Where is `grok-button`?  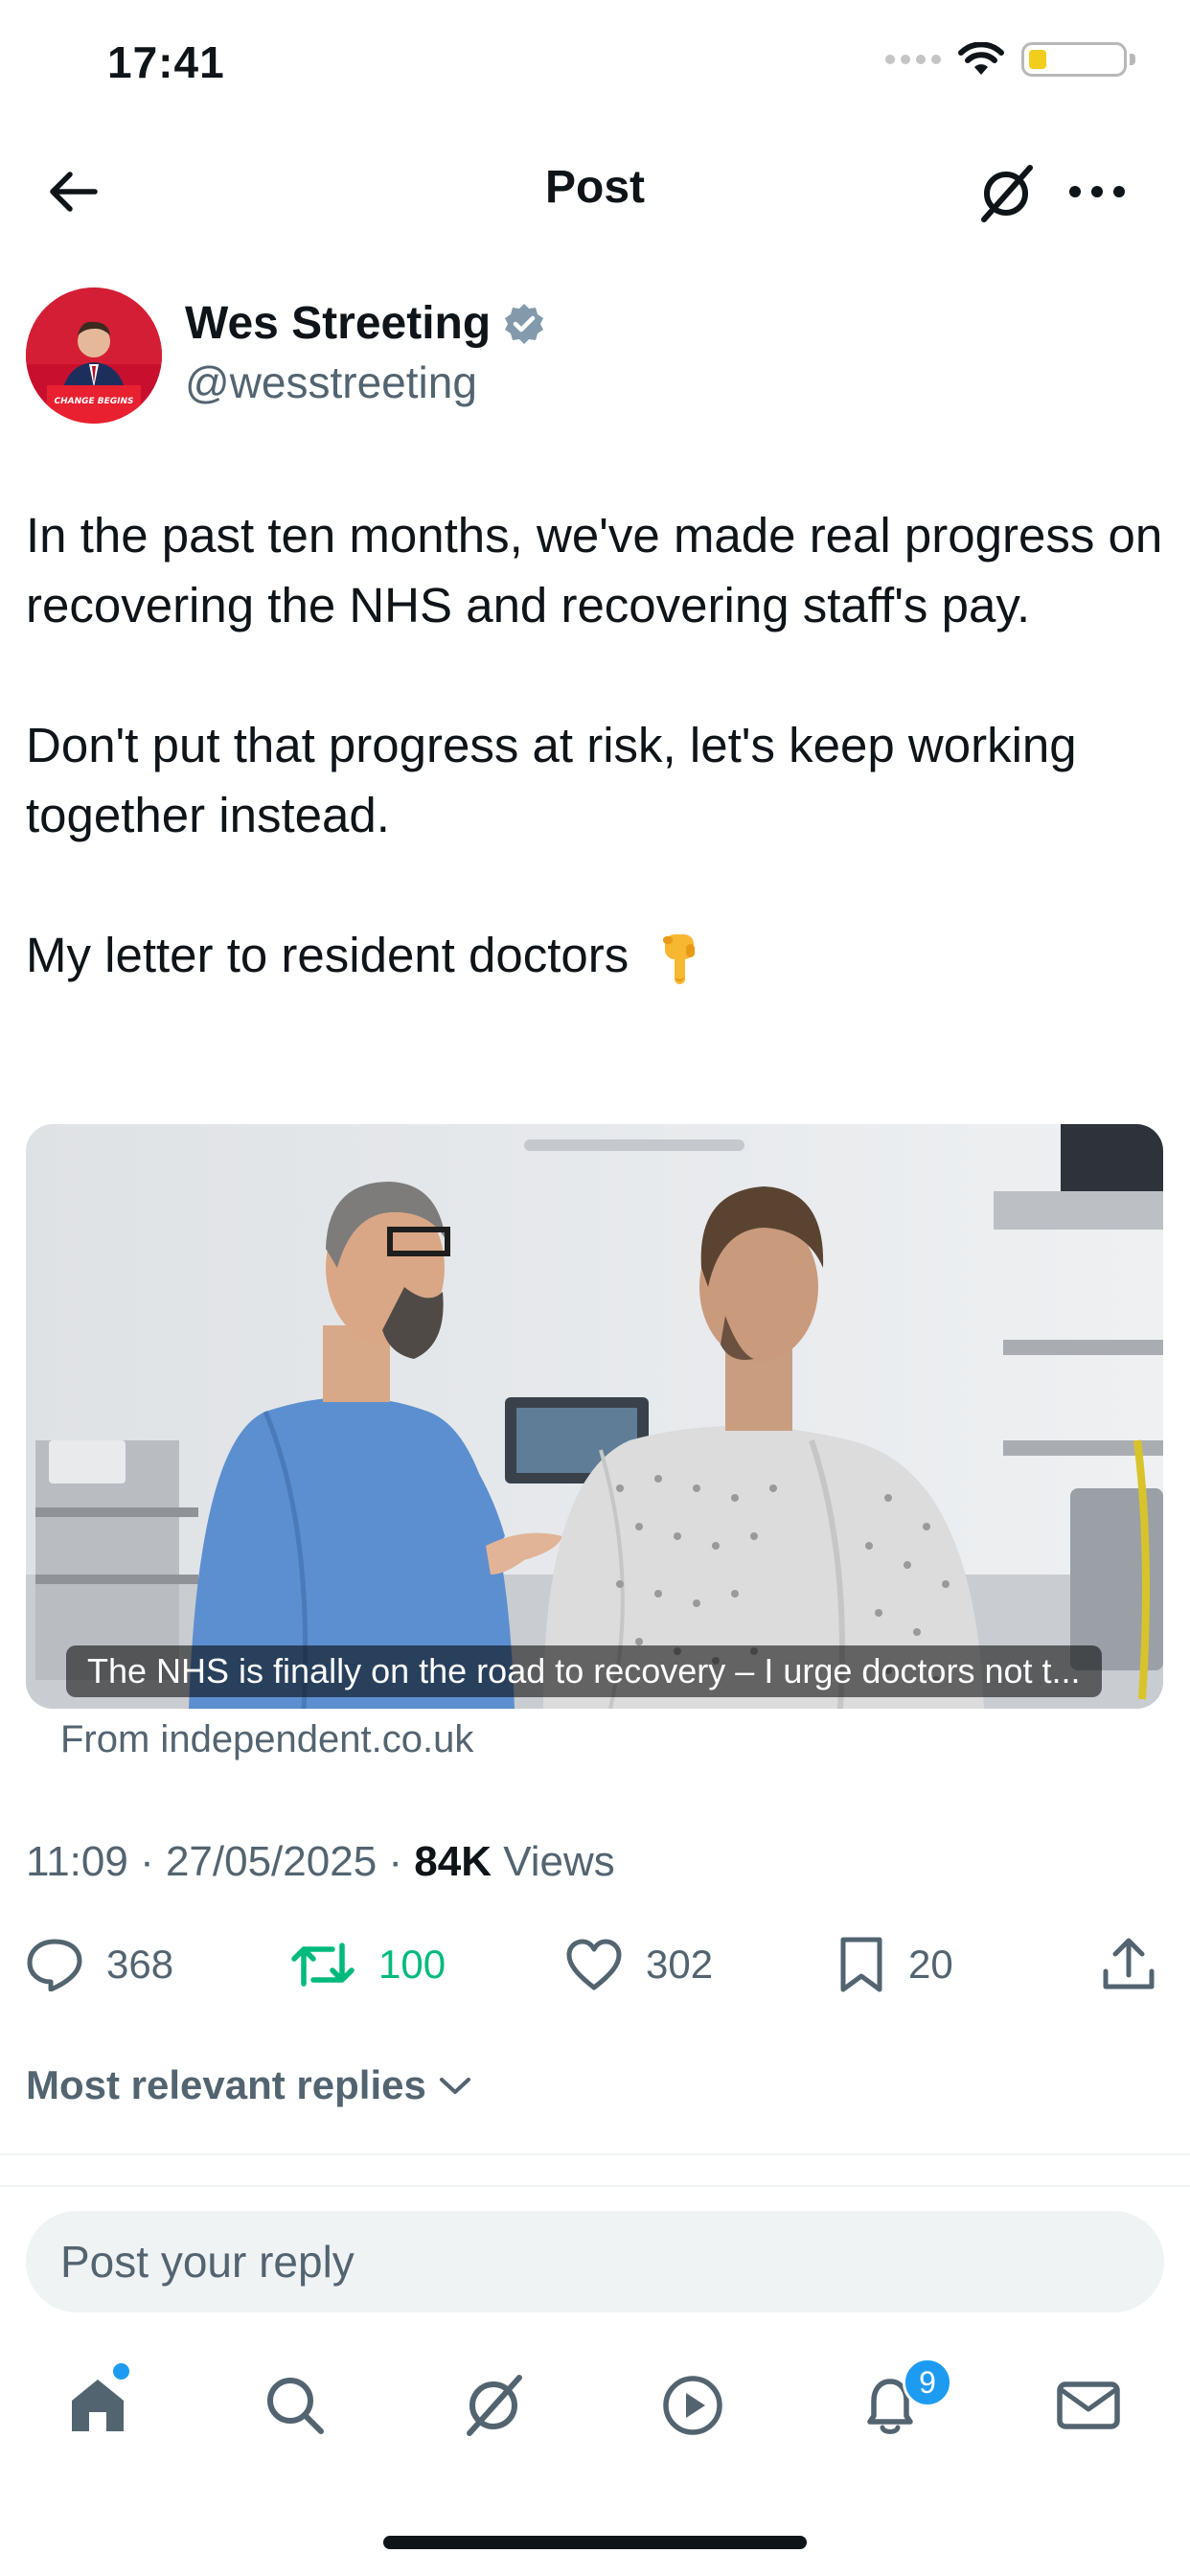
grok-button is located at coordinates (1006, 193).